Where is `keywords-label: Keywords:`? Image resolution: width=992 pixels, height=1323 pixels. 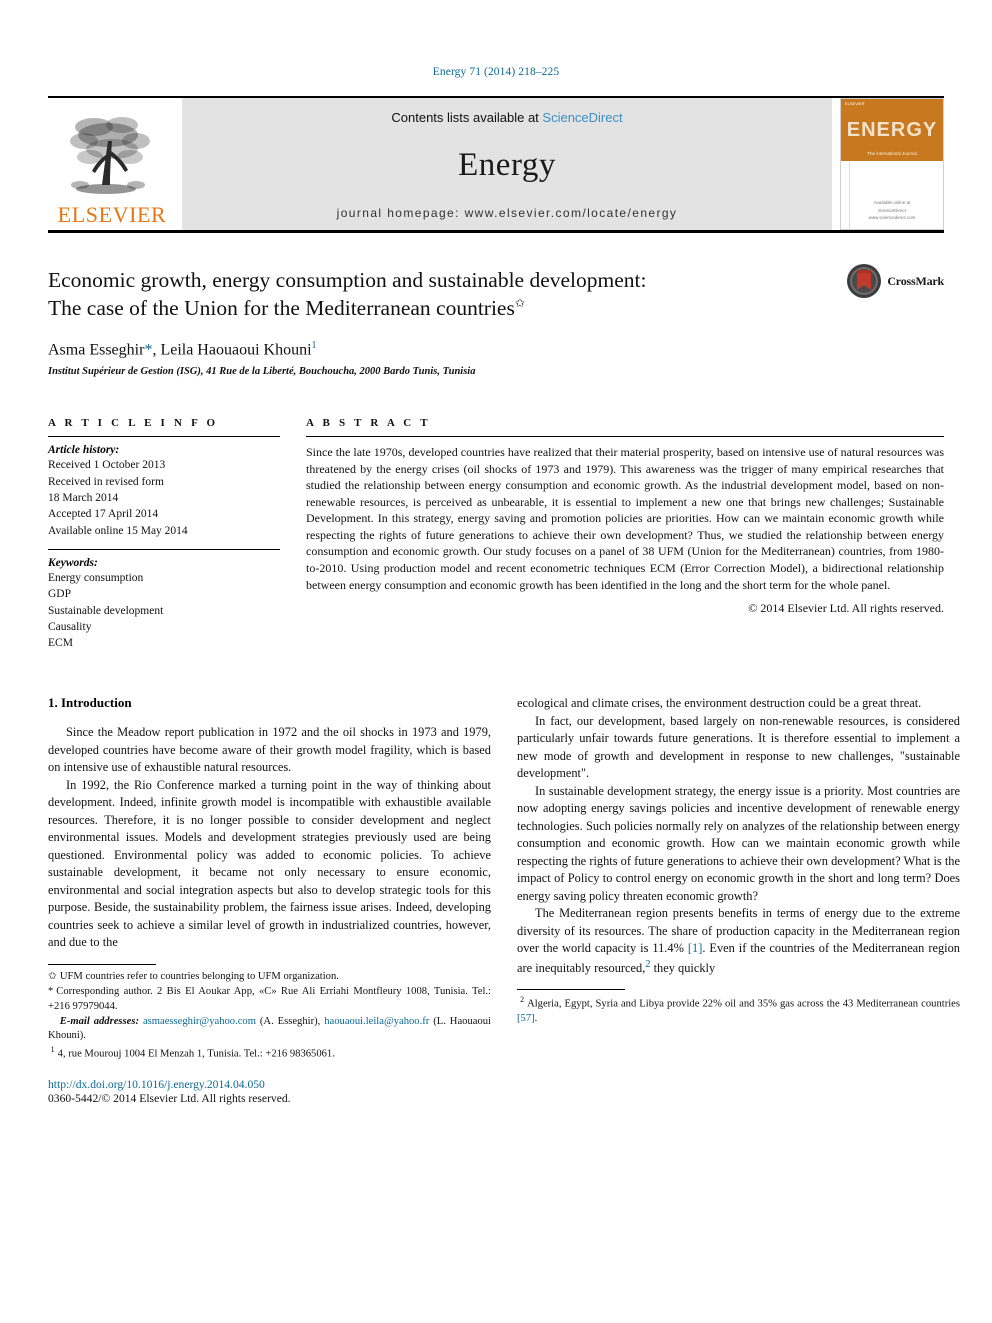
keywords-label: Keywords: is located at coordinates (73, 562).